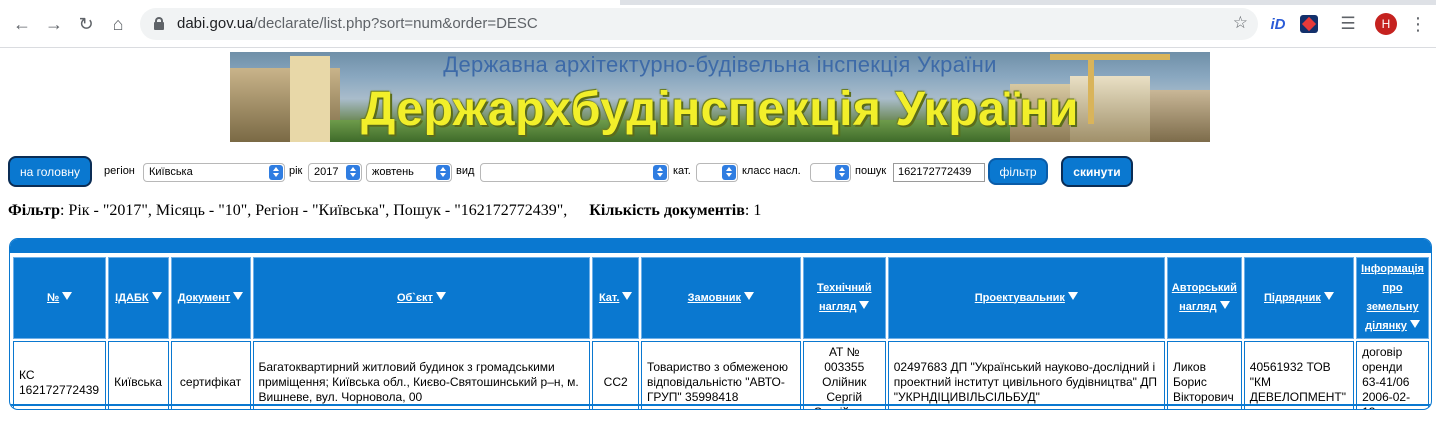 The width and height of the screenshot is (1436, 427). I want to click on home-button: на головну, so click(50, 171).